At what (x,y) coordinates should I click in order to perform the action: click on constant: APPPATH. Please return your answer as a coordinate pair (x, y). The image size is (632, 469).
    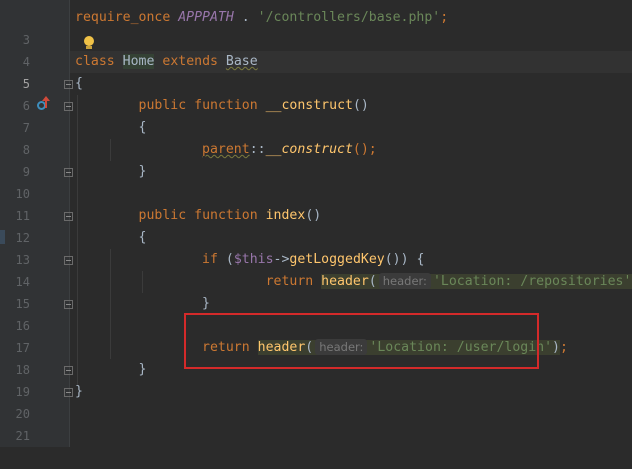
    Looking at the image, I should click on (206, 17).